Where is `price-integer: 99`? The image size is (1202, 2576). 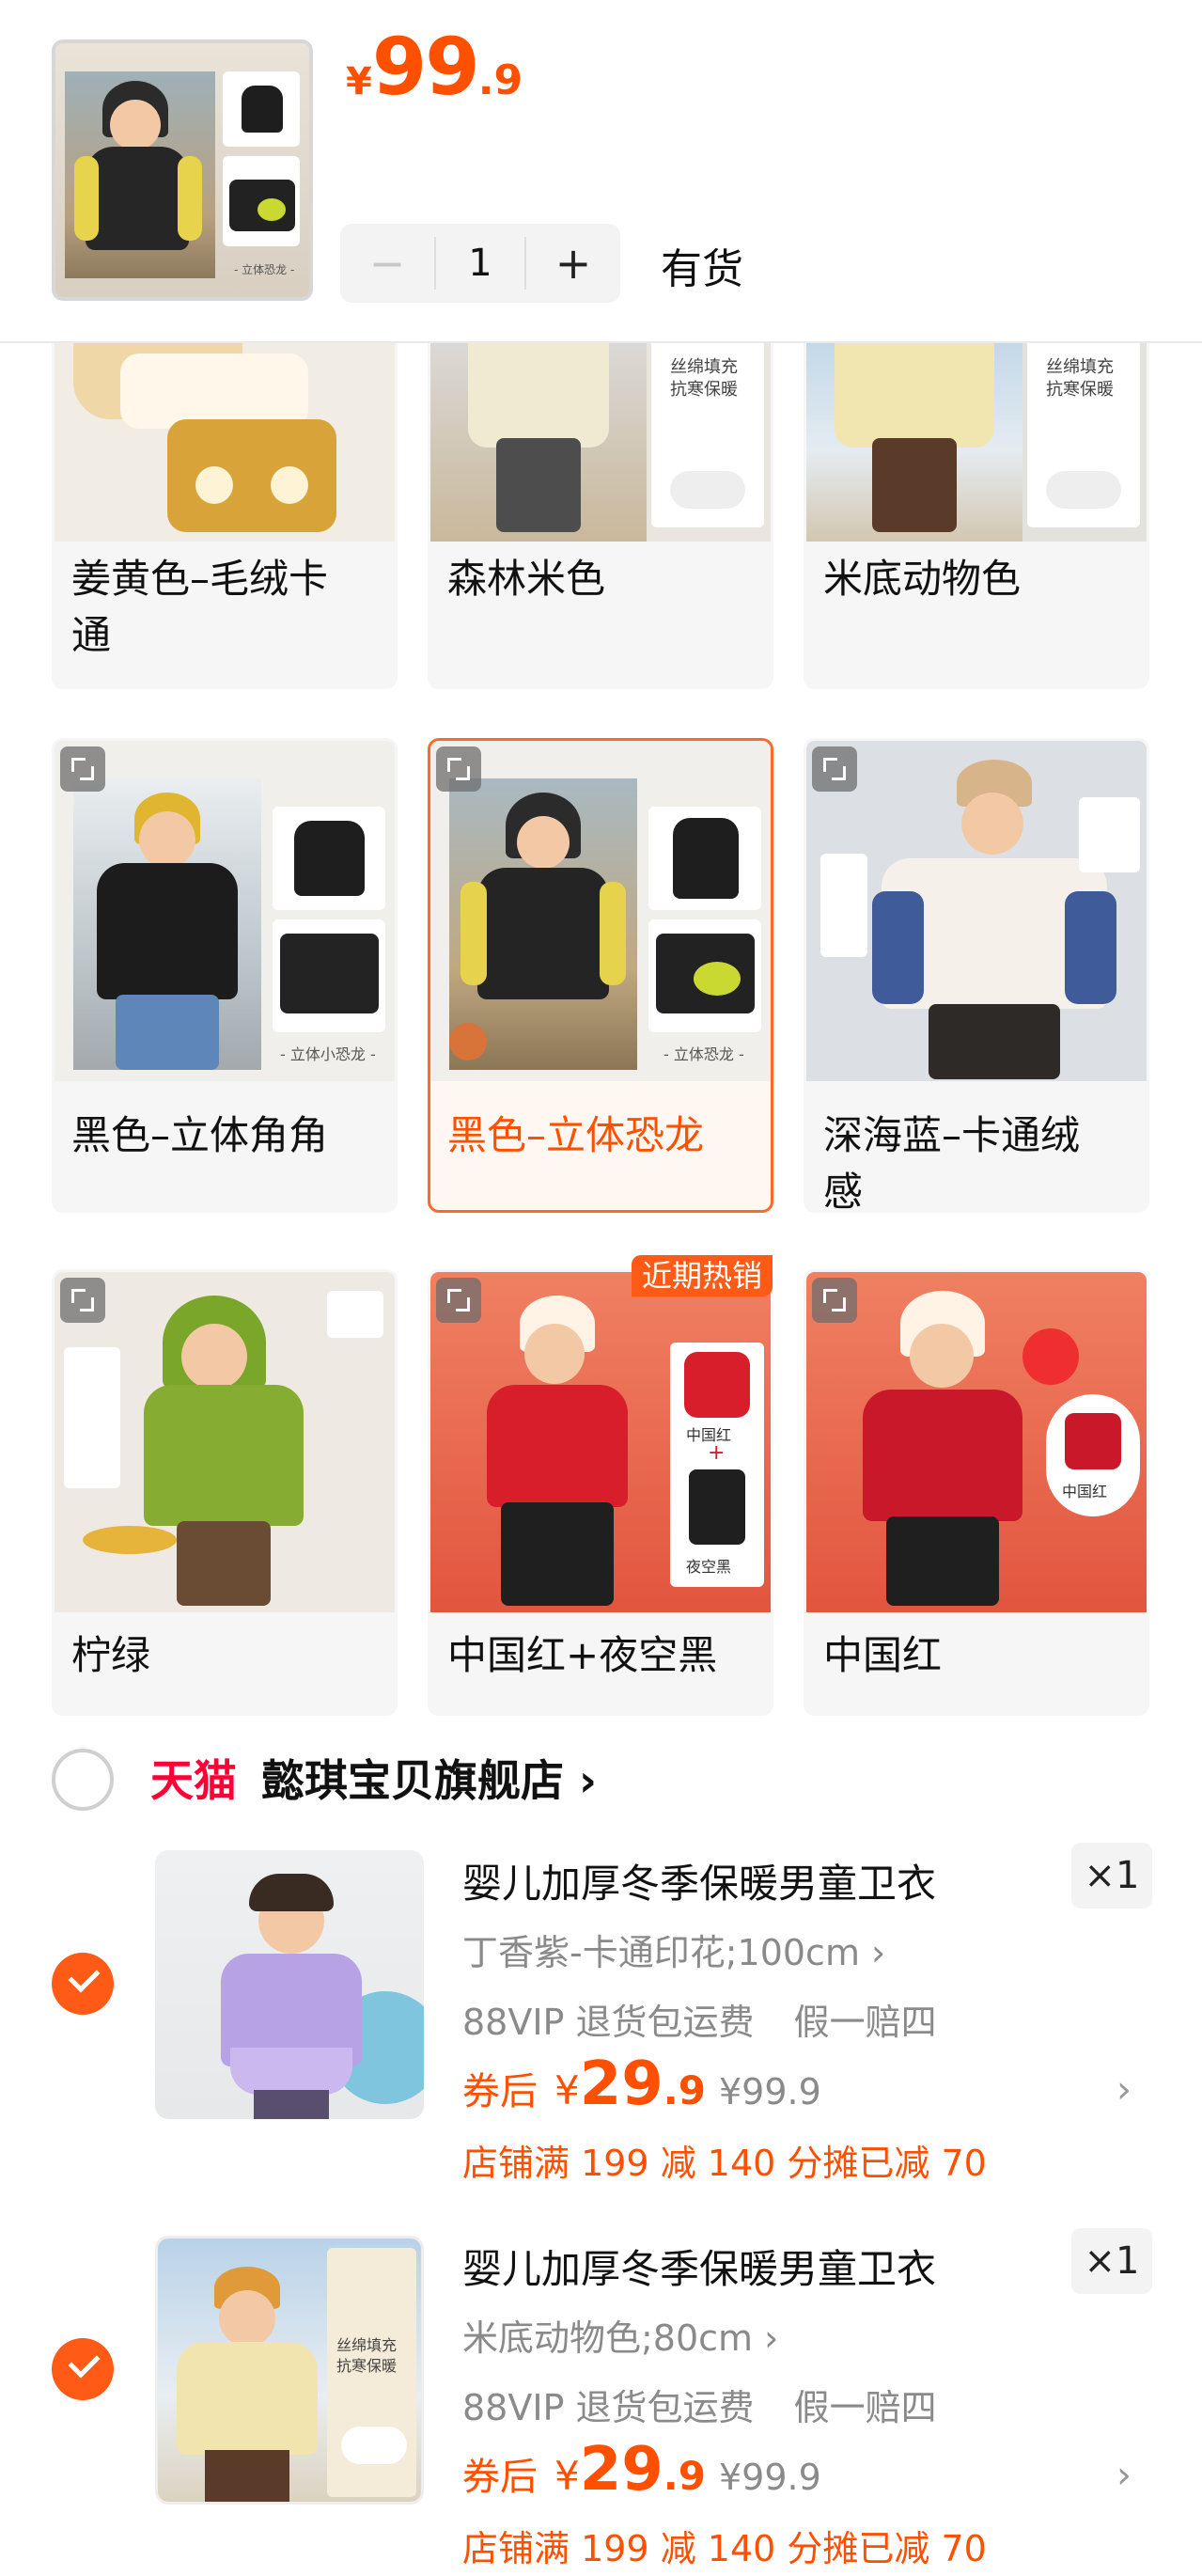
price-integer: 99 is located at coordinates (425, 67).